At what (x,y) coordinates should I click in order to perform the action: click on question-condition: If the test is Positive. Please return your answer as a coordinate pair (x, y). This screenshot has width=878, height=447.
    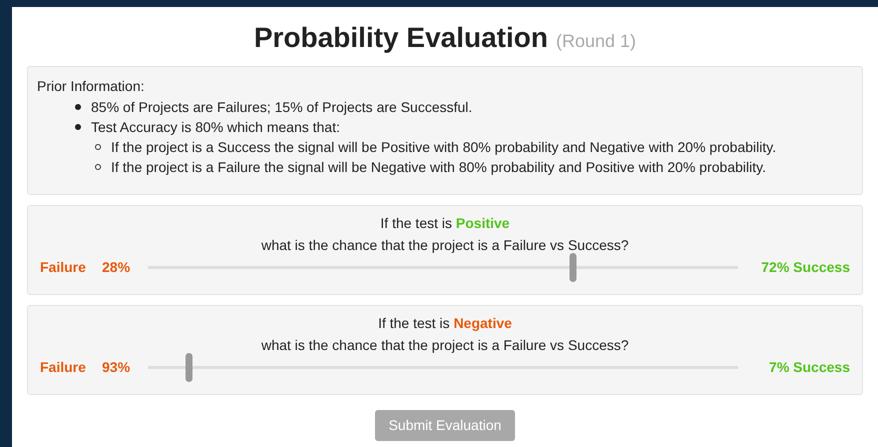
    Looking at the image, I should click on (445, 223).